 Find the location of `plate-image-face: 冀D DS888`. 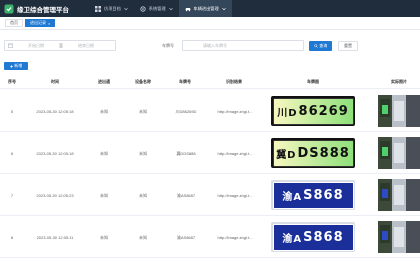

plate-image-face: 冀D DS888 is located at coordinates (313, 153).